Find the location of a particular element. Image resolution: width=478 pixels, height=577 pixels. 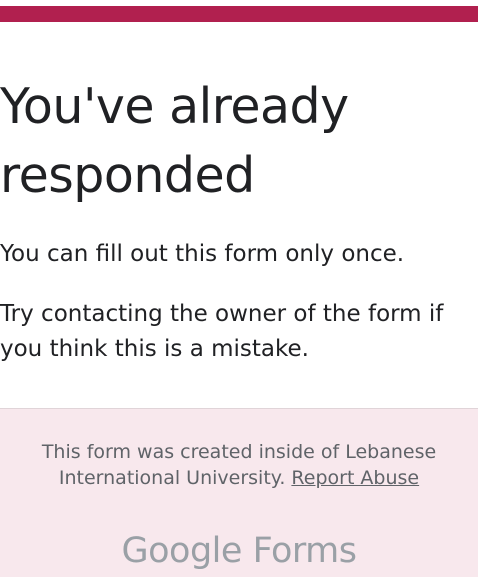

form-accent-bar is located at coordinates (239, 14).